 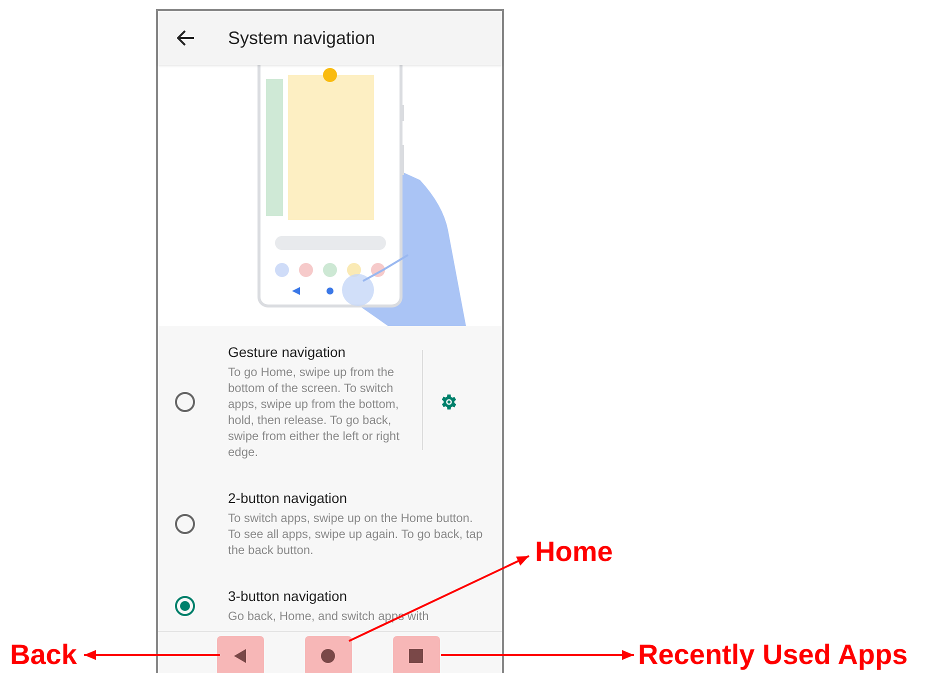 I want to click on settings-icon, so click(x=449, y=402).